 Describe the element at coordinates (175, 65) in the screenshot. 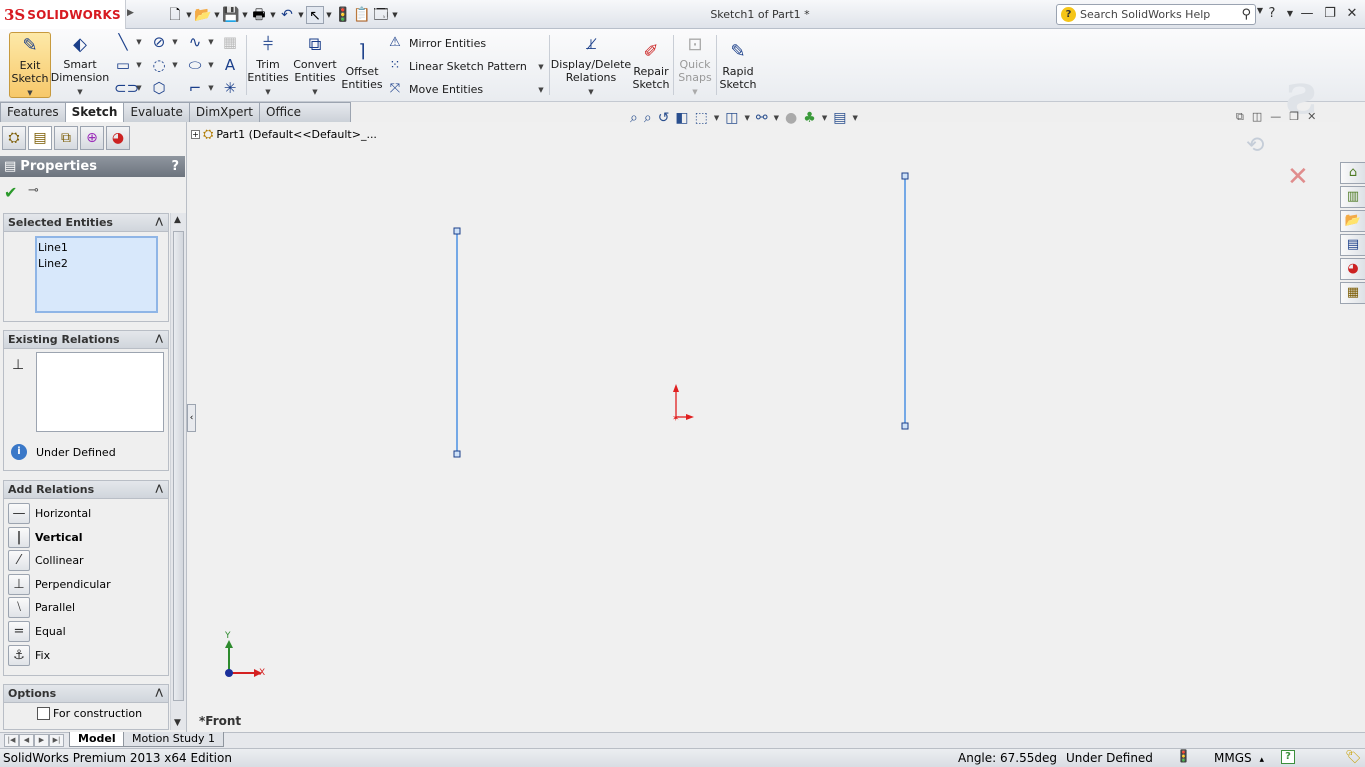

I see `arc-dropdown-icon: ▼` at that location.